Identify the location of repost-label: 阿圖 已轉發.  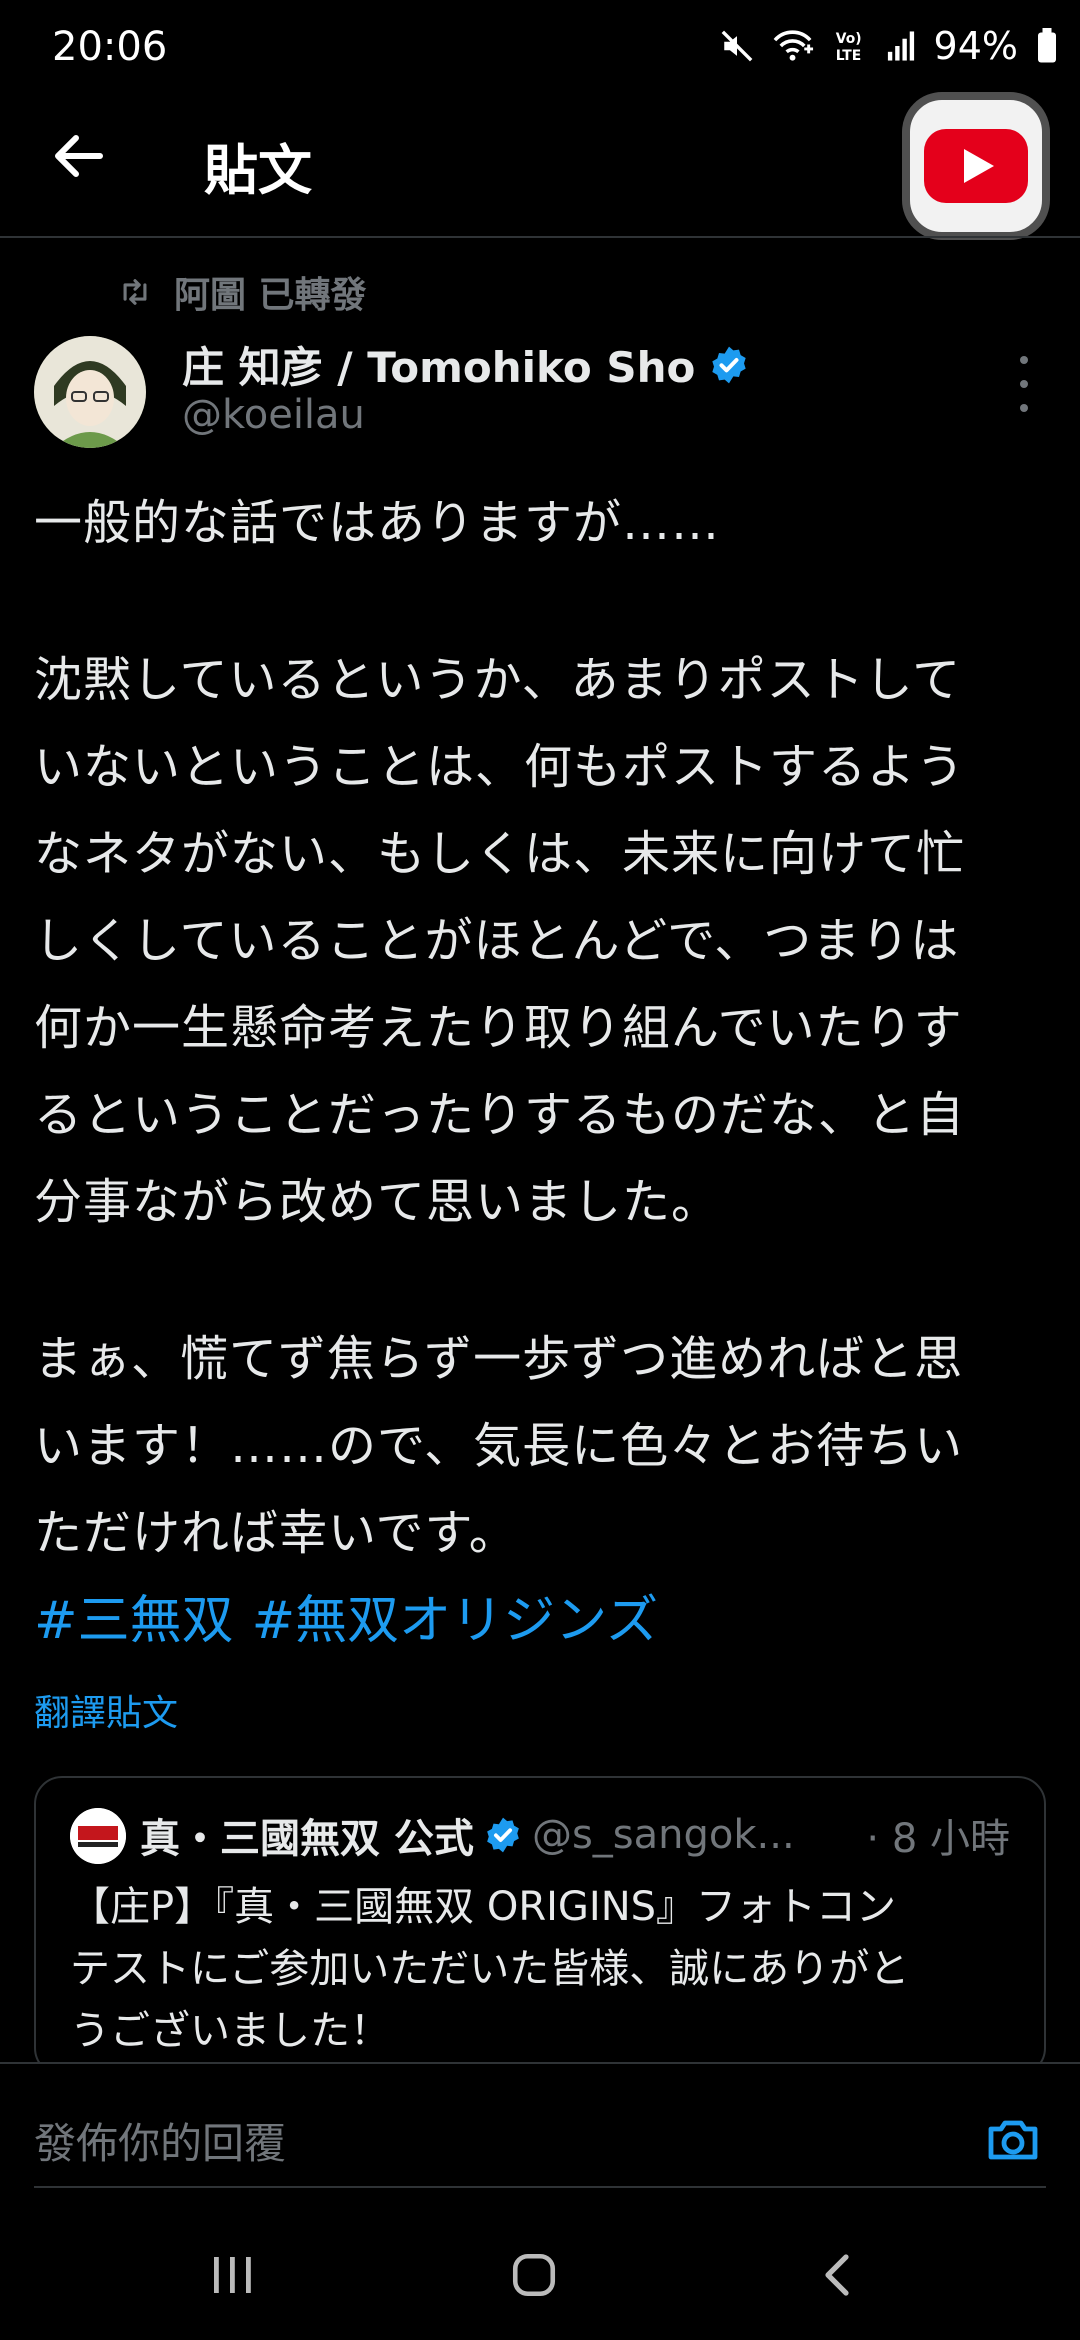
(270, 295).